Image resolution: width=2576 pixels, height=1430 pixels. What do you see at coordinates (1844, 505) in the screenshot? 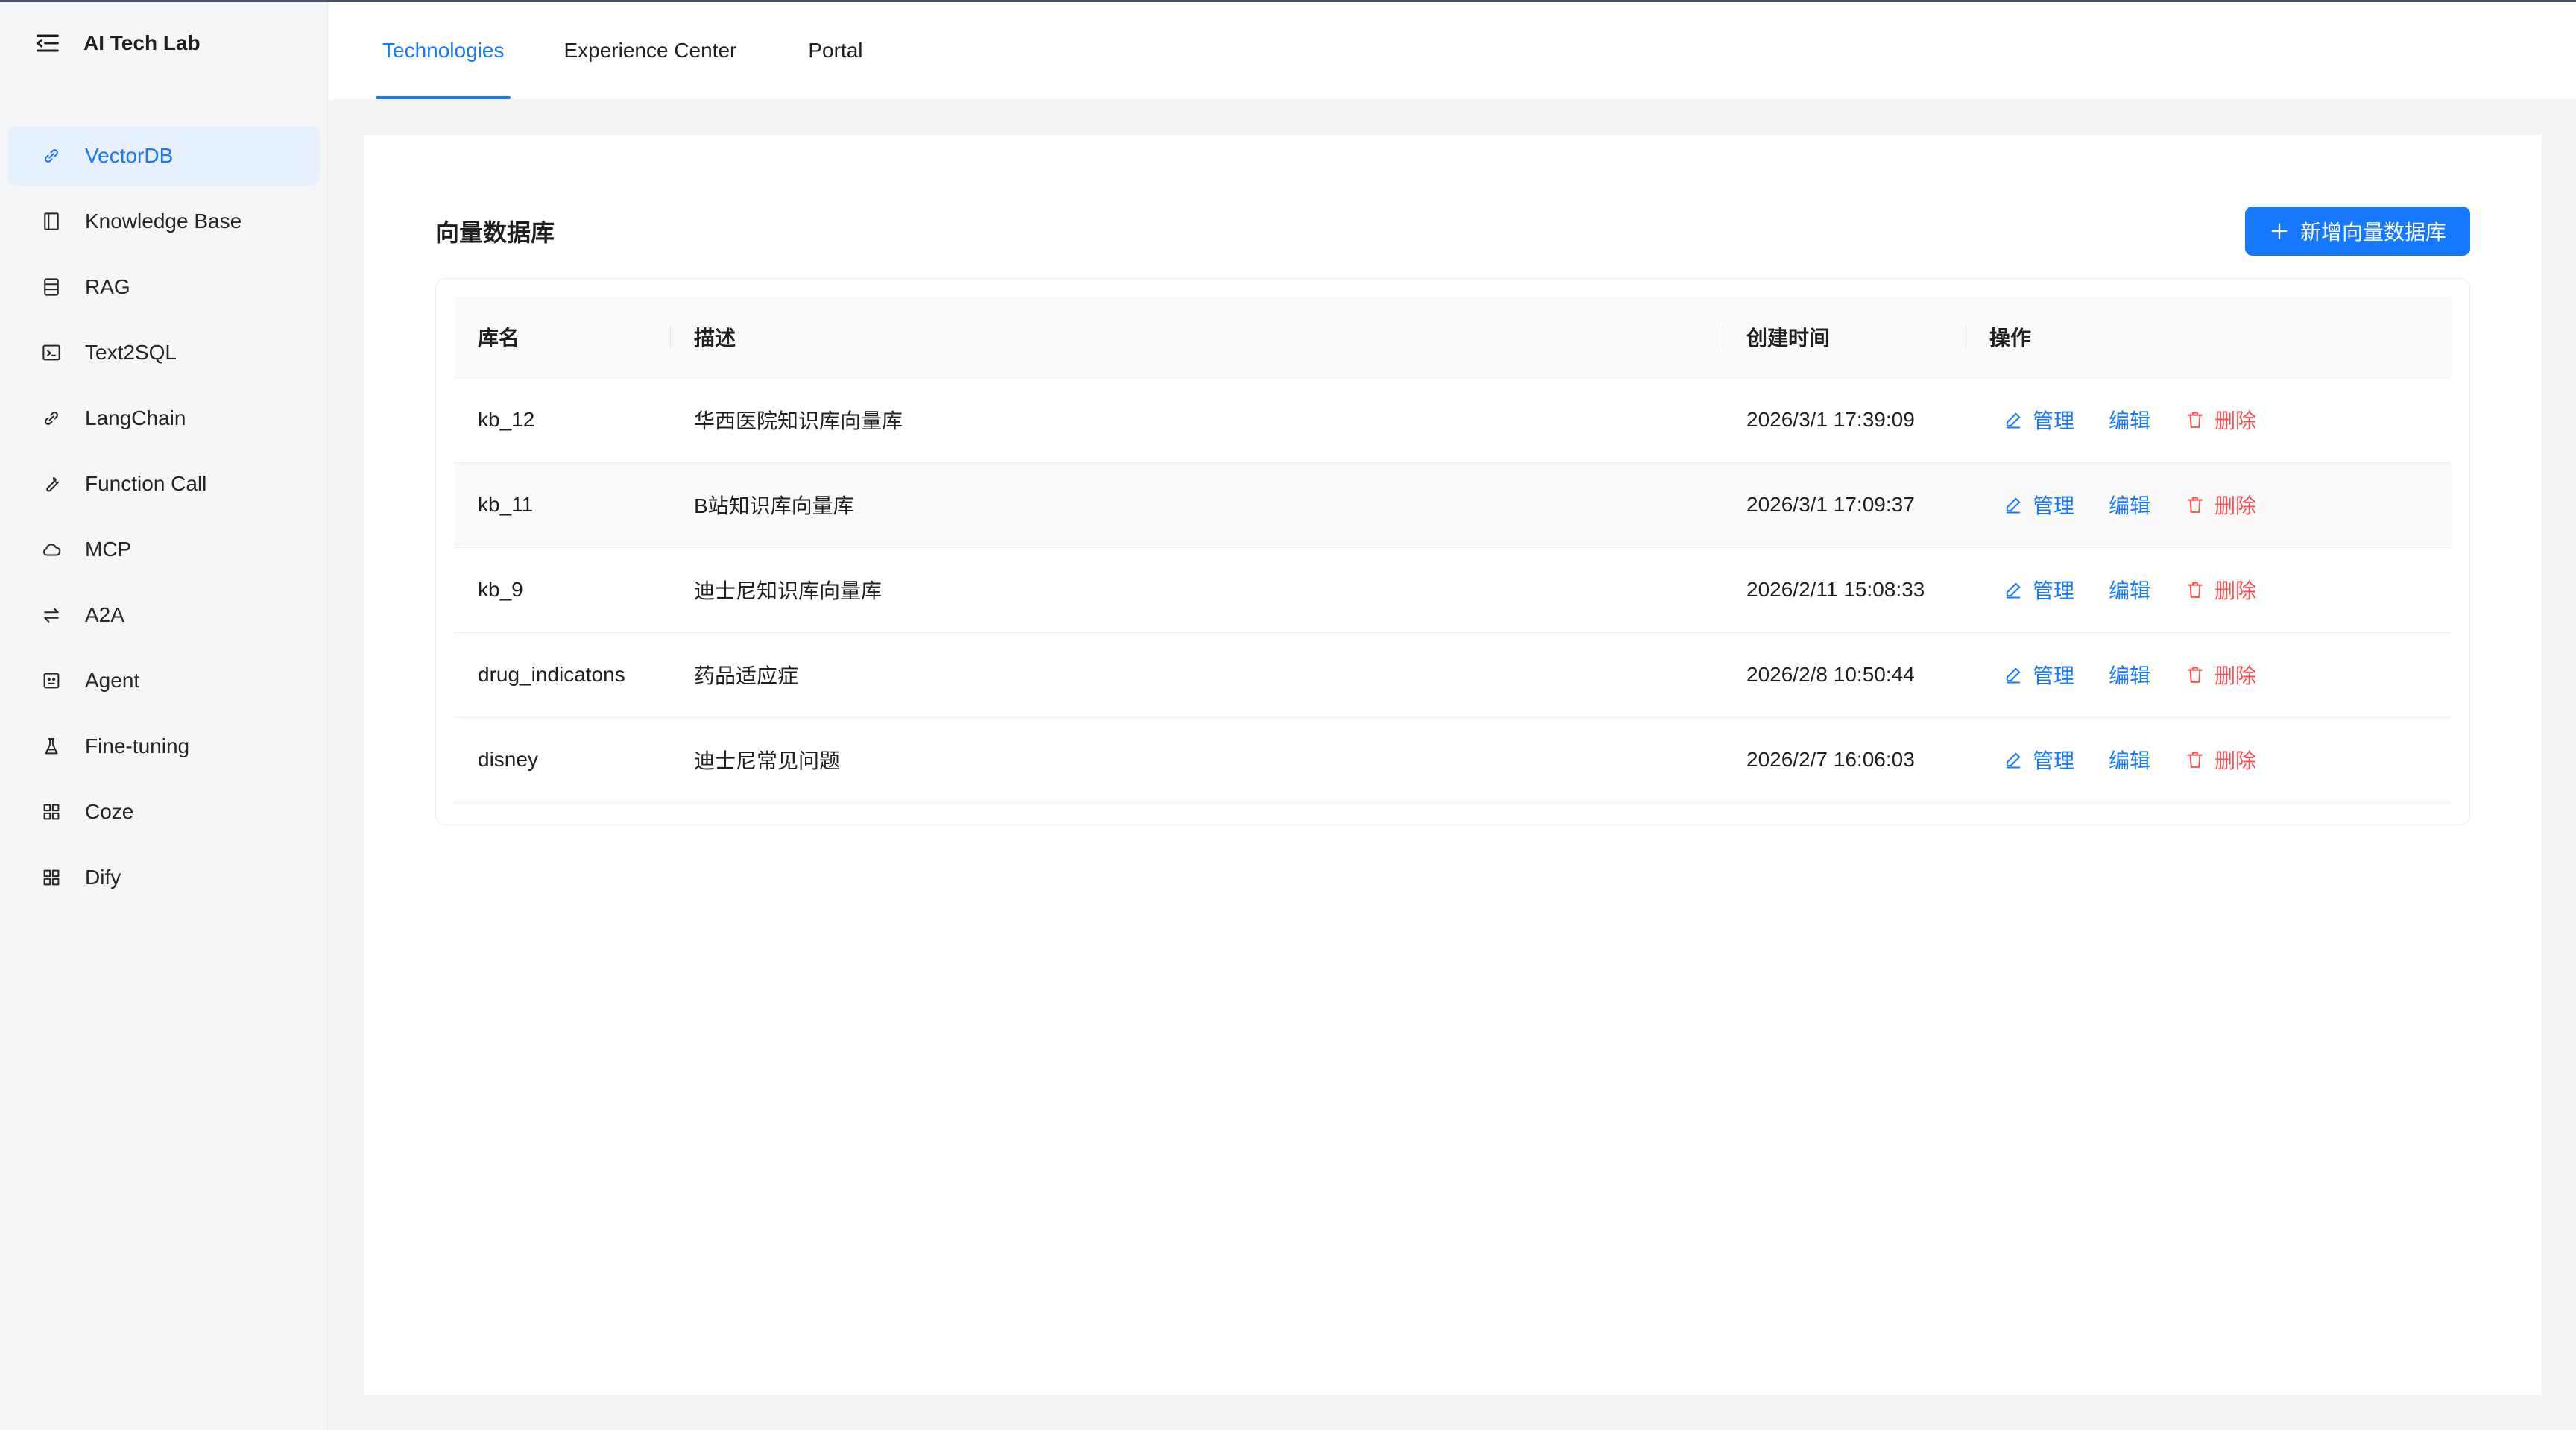
I see `cell-created: 2026/3/1 17:09:37` at bounding box center [1844, 505].